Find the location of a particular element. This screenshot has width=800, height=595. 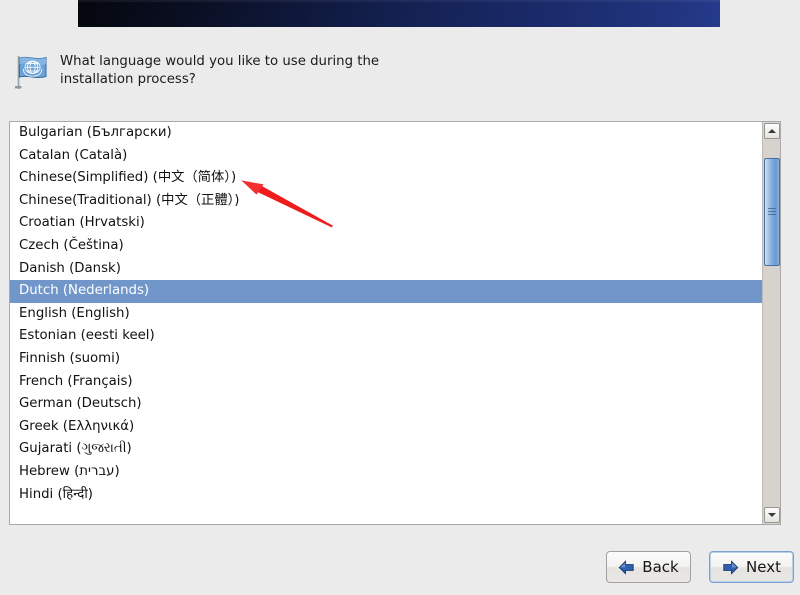

arrow-left-icon is located at coordinates (626, 567).